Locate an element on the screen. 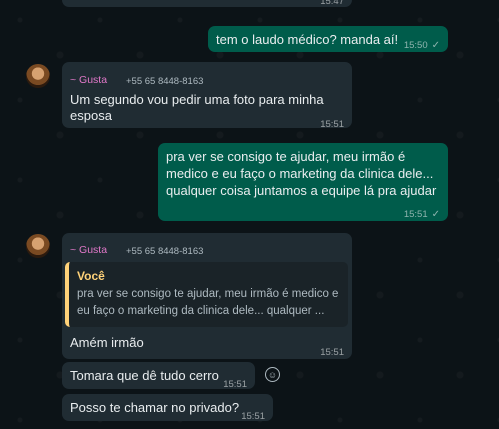 The height and width of the screenshot is (429, 499). message-text: Amém irmão is located at coordinates (107, 342).